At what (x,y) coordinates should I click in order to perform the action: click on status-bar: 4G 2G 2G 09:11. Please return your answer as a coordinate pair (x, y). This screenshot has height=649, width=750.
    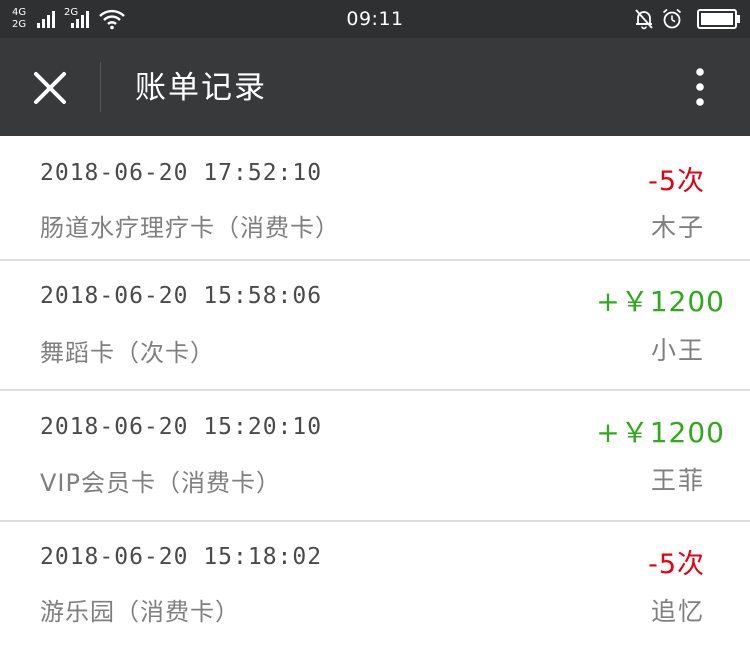
    Looking at the image, I should click on (375, 19).